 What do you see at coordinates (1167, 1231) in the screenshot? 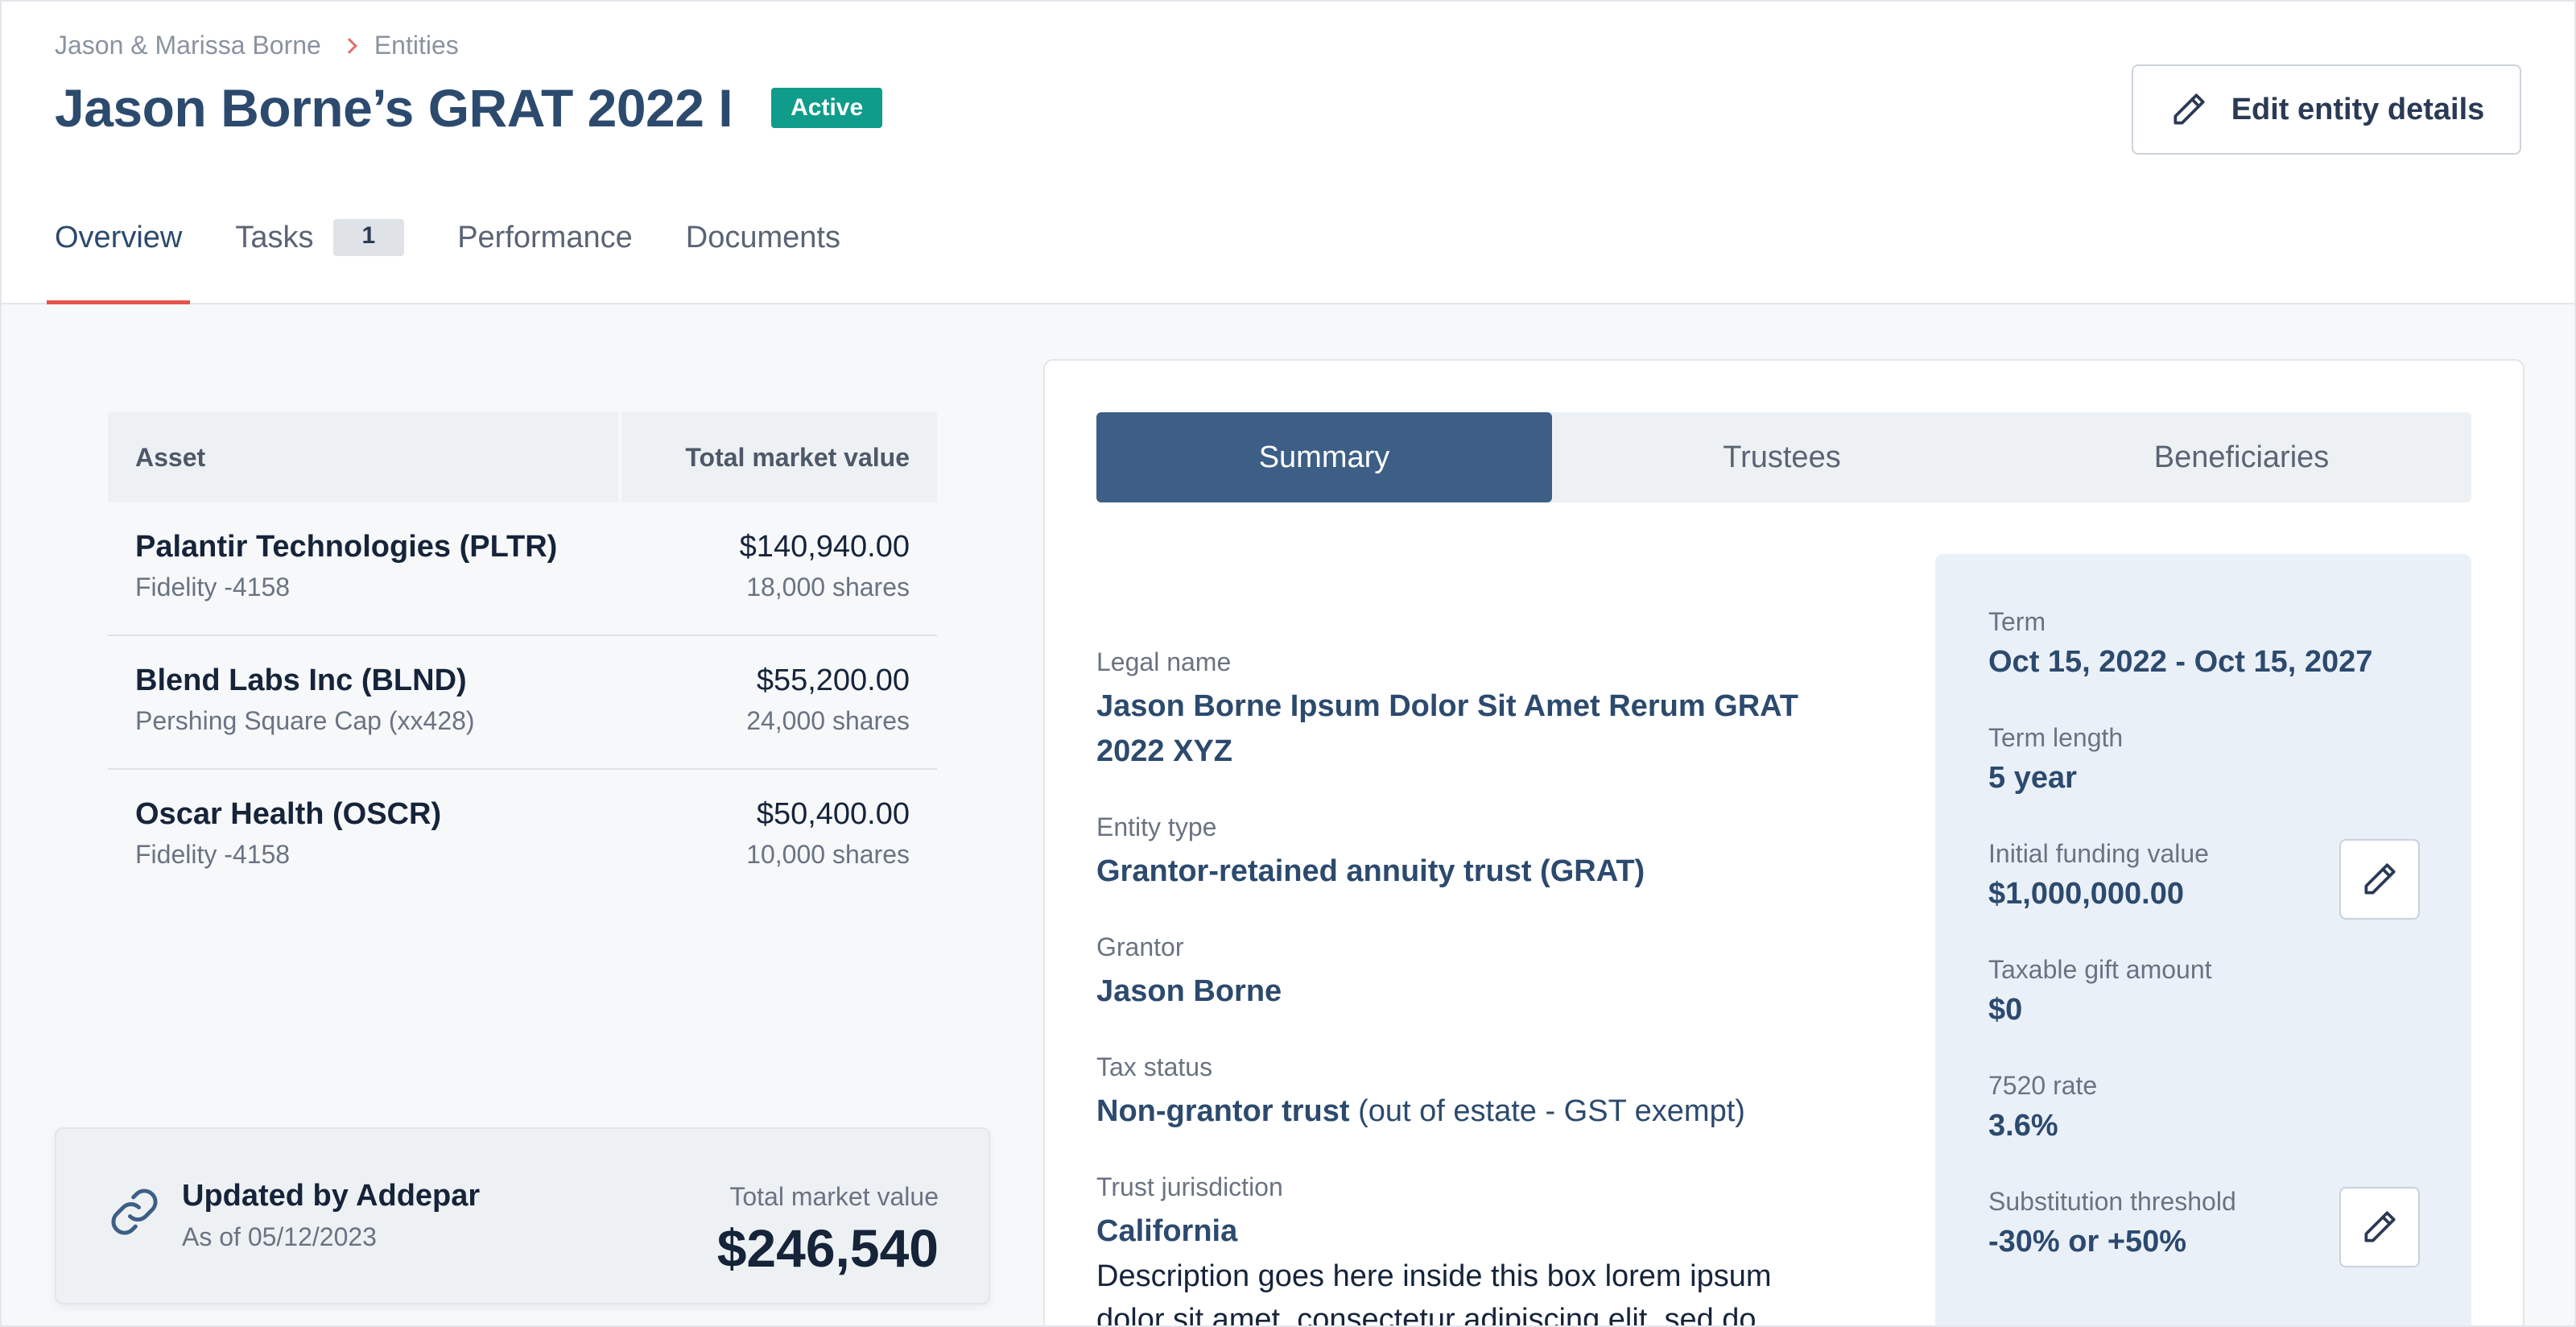
I see `field-value: California` at bounding box center [1167, 1231].